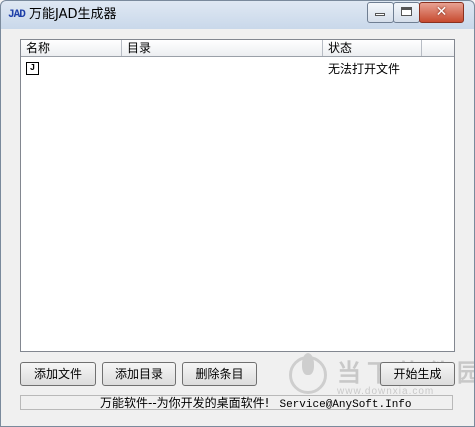 The image size is (475, 427). I want to click on status-slogan: 万能软件--为你开发的桌面软件!, so click(185, 403).